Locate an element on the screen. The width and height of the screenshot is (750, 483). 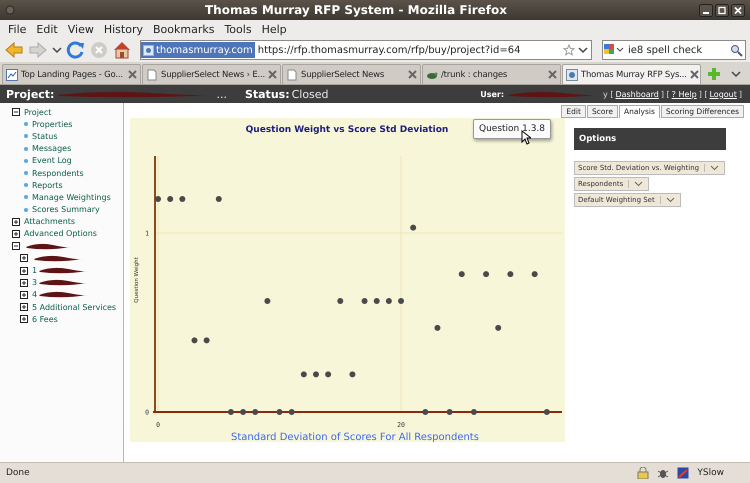
cursor-icon is located at coordinates (526, 137).